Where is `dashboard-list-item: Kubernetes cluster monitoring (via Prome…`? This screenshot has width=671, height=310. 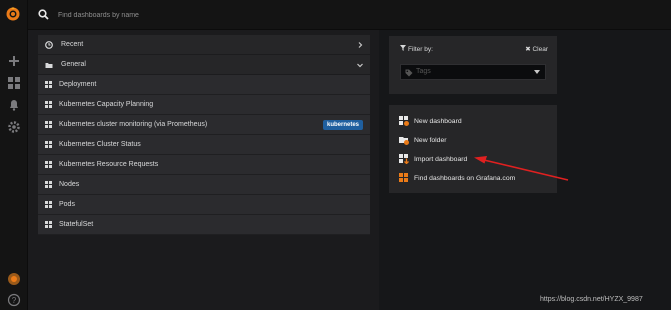 dashboard-list-item: Kubernetes cluster monitoring (via Prome… is located at coordinates (204, 125).